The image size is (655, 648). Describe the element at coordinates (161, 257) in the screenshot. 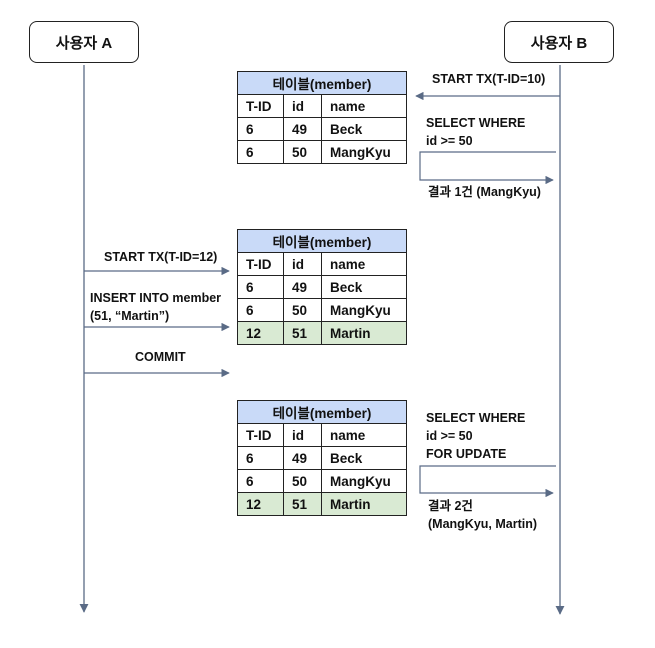

I see `msg-a-start: START TX(T-ID=12)` at that location.